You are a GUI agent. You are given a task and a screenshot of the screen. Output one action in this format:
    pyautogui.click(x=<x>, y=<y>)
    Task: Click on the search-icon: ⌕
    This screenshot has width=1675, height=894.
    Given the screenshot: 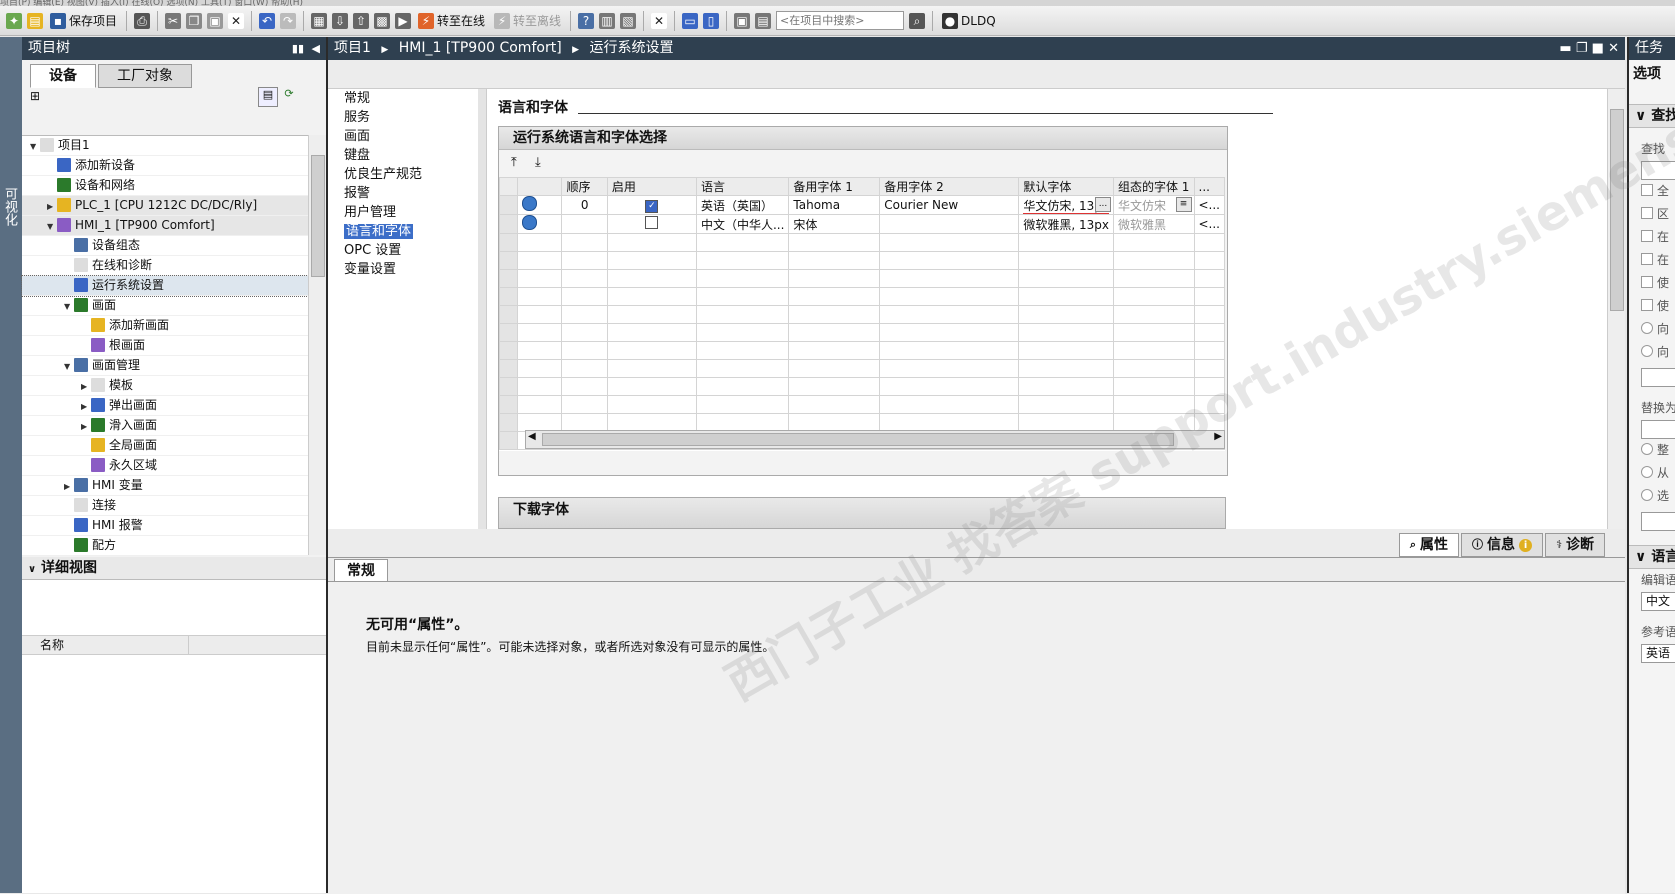 What is the action you would take?
    pyautogui.click(x=917, y=20)
    